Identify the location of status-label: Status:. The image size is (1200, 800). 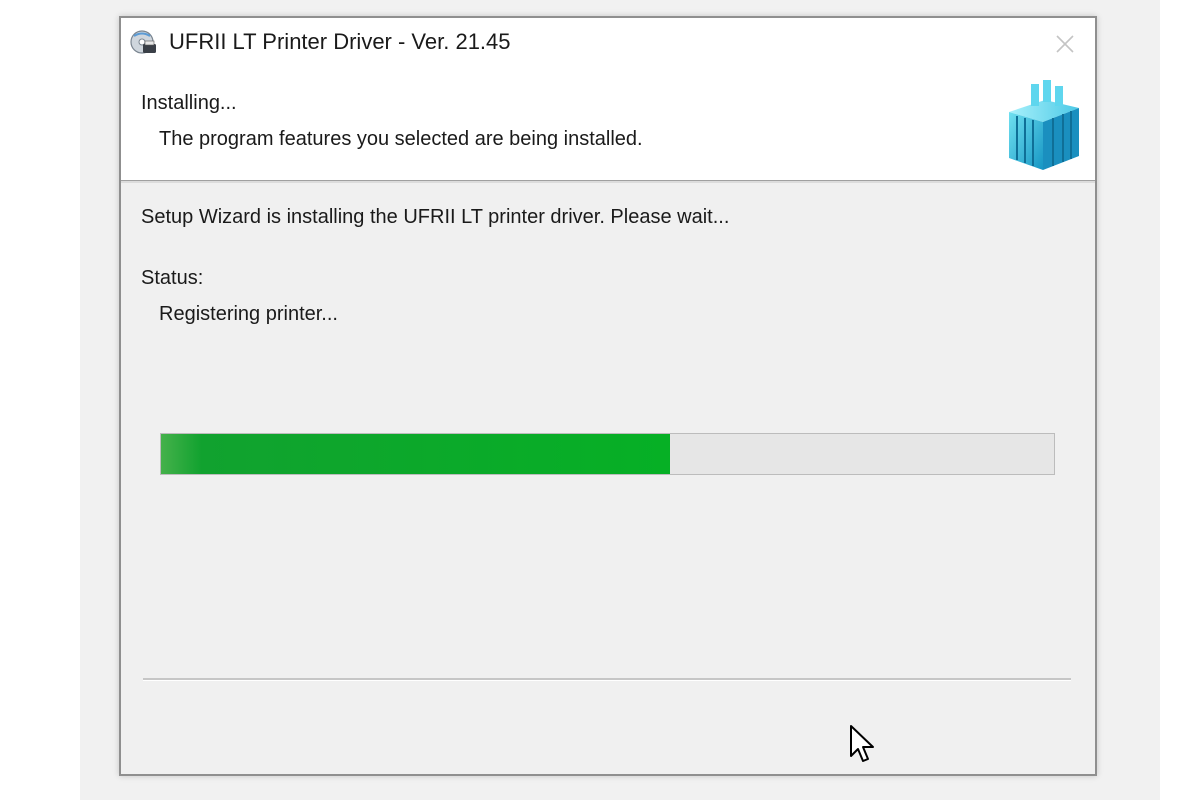
(172, 278).